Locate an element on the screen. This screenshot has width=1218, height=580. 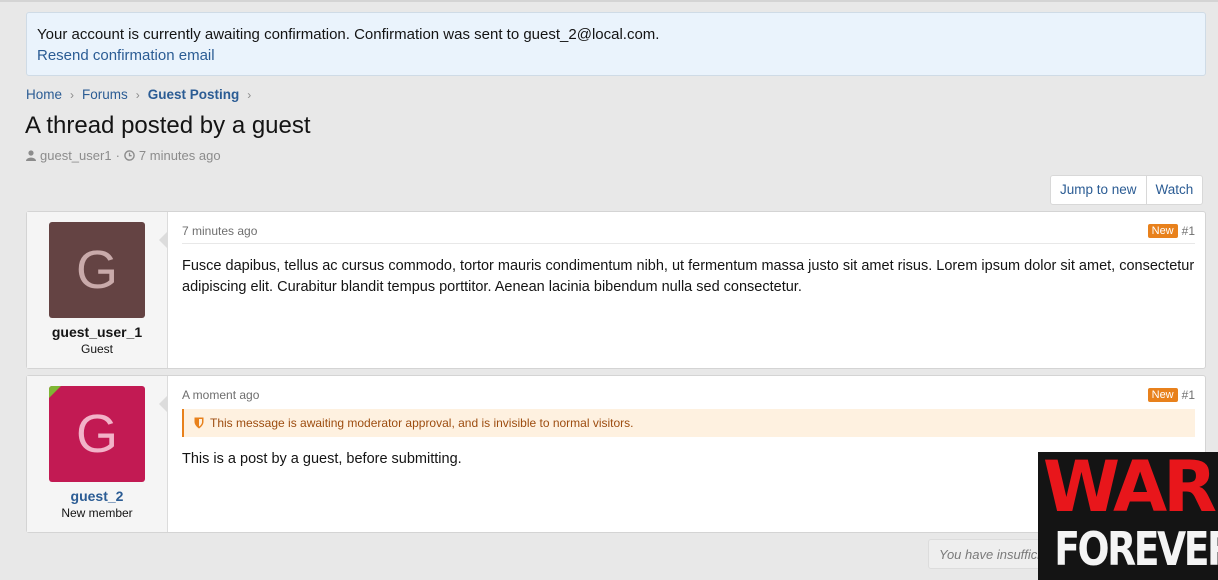
post-time: 7 minutes ago is located at coordinates (219, 231).